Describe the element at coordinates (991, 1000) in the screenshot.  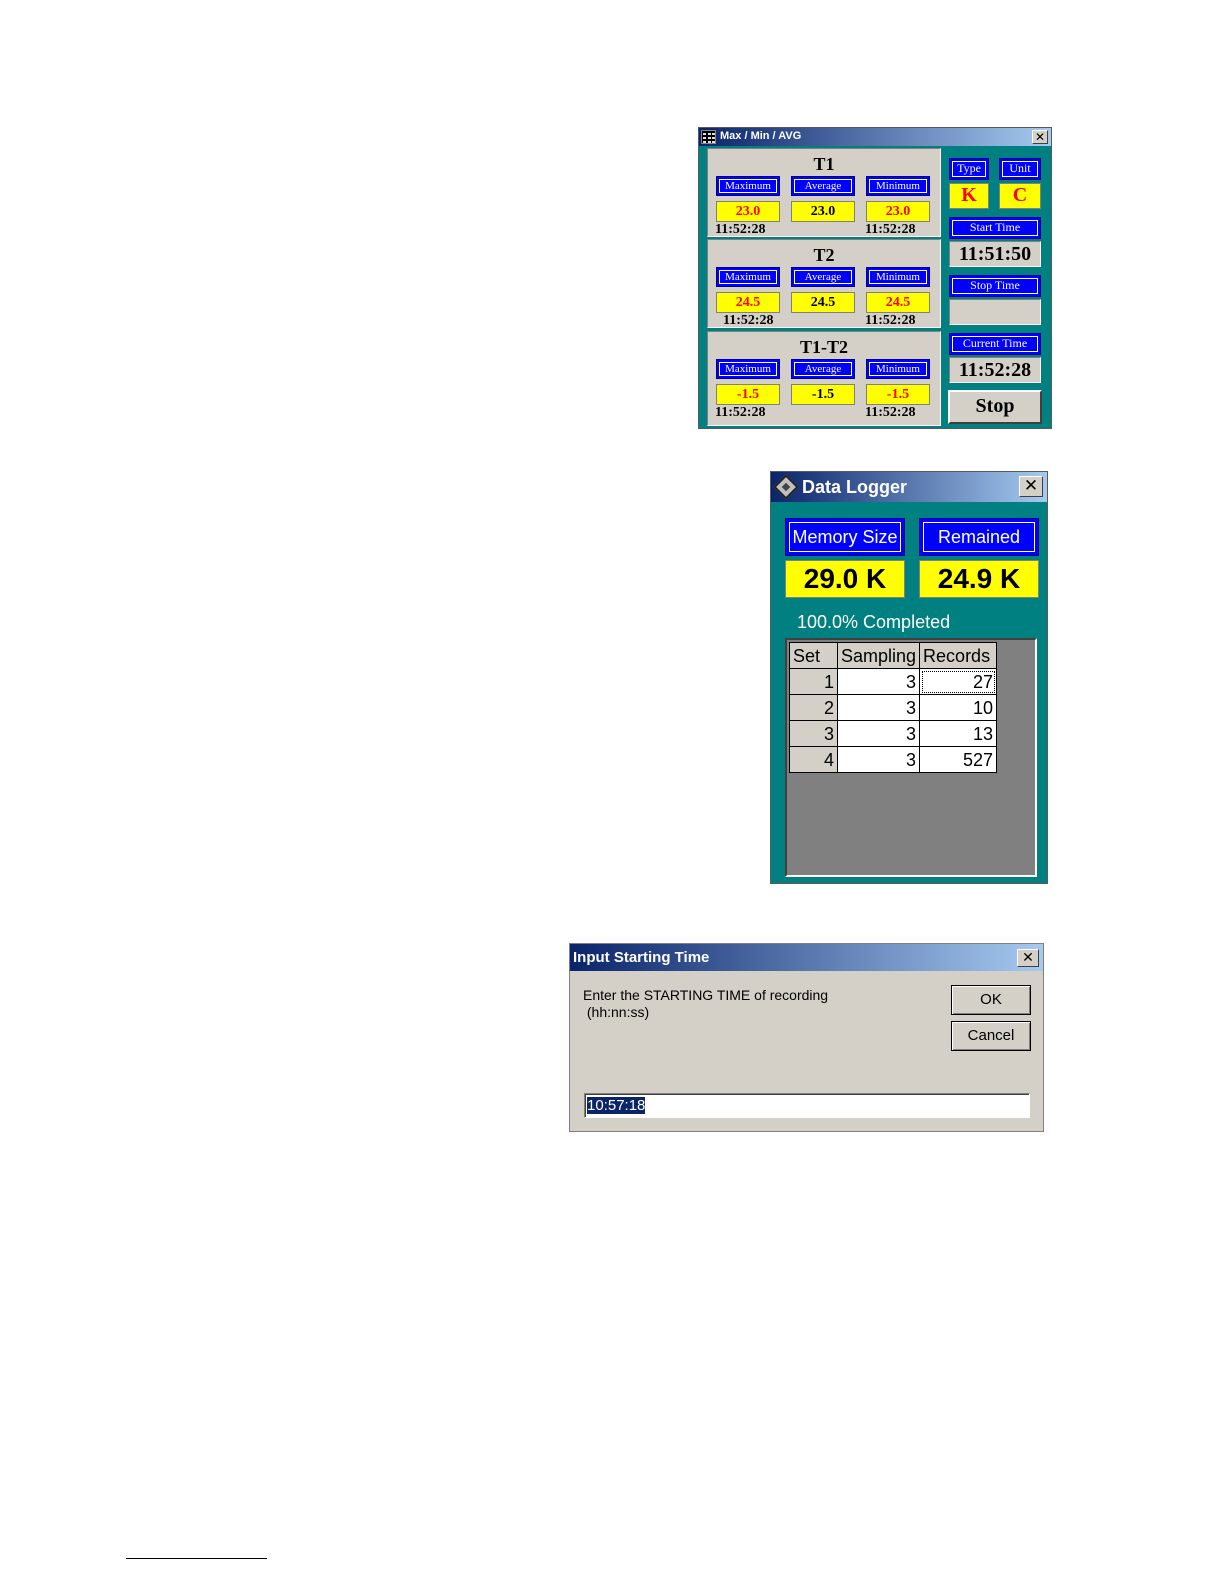
I see `ok-button: OK` at that location.